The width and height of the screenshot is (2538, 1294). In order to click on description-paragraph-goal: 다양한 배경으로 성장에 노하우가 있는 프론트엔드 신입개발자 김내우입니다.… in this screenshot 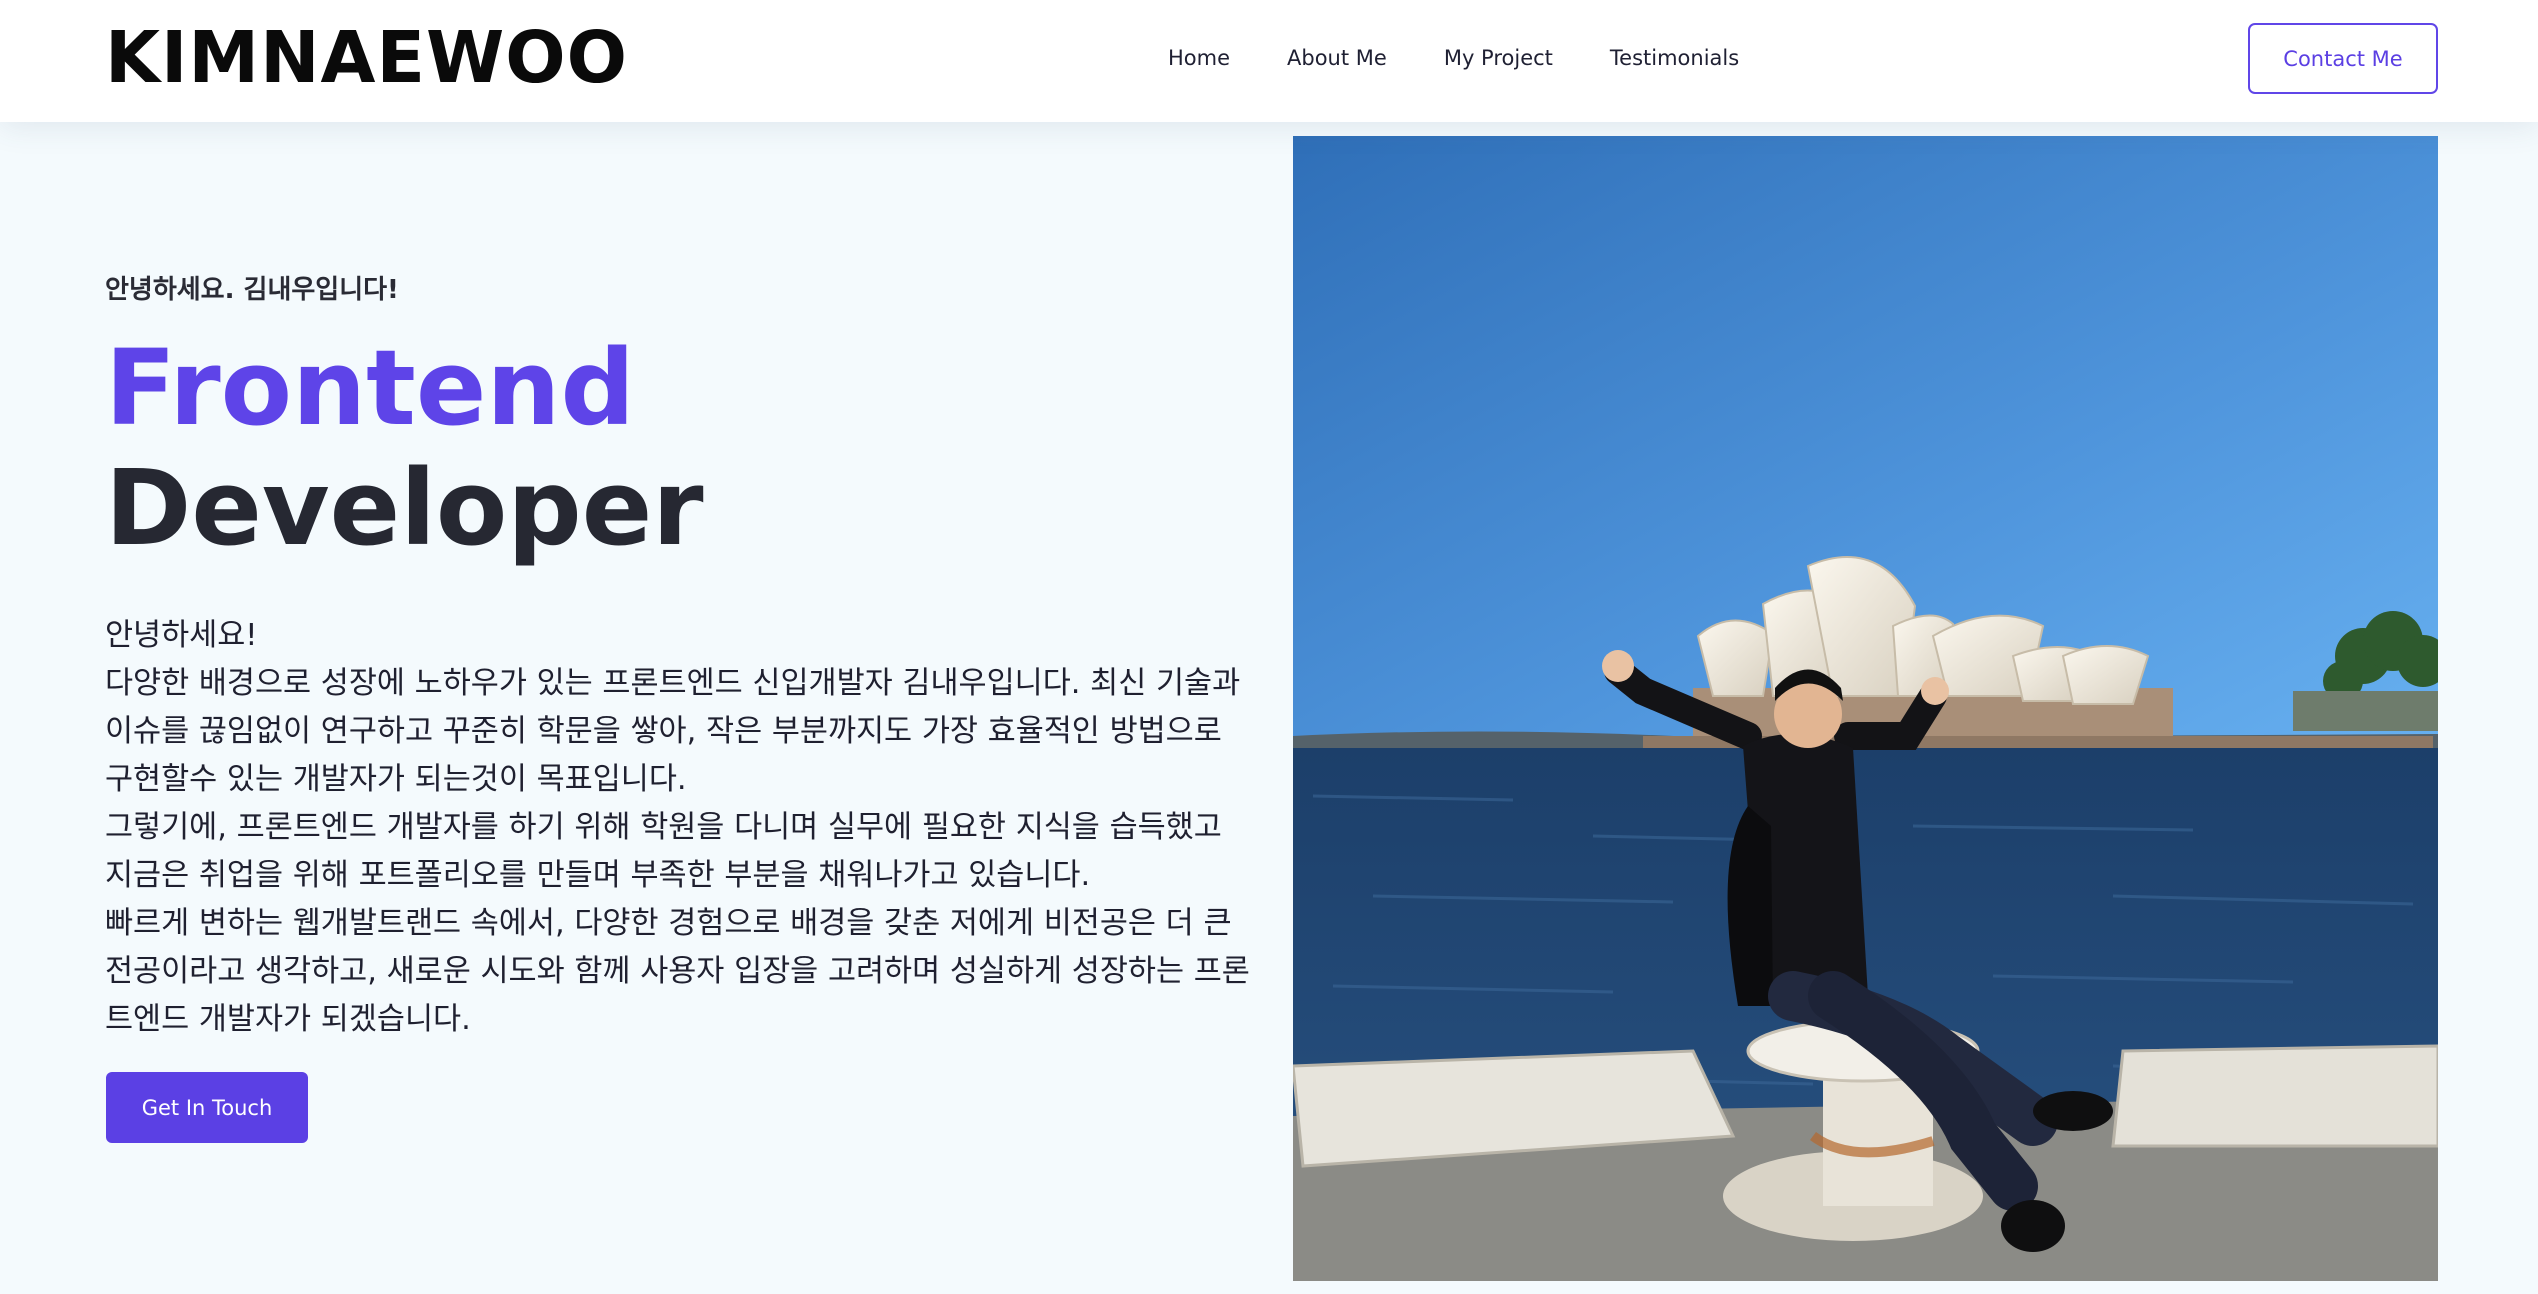, I will do `click(673, 731)`.